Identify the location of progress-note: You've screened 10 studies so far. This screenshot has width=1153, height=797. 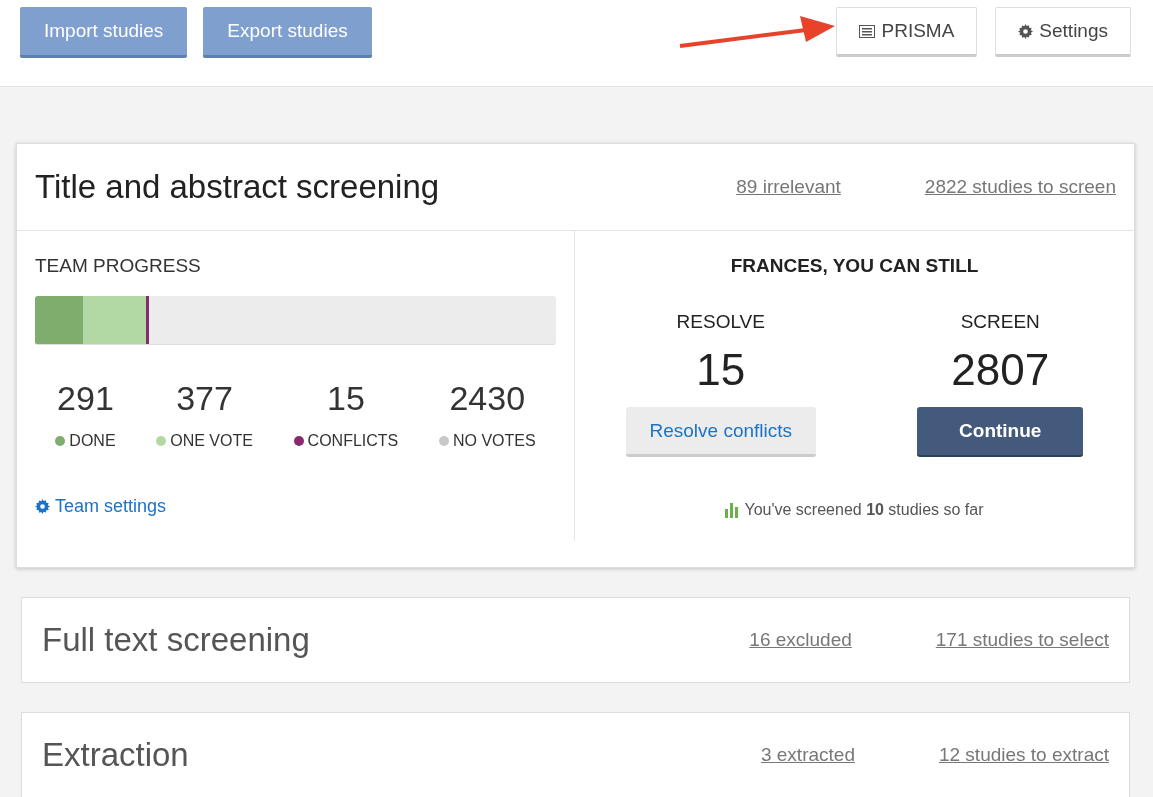
(864, 510).